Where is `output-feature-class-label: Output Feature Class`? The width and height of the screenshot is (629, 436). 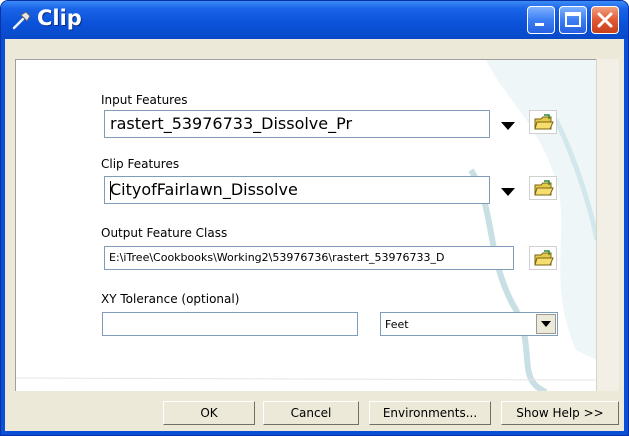
output-feature-class-label: Output Feature Class is located at coordinates (164, 233).